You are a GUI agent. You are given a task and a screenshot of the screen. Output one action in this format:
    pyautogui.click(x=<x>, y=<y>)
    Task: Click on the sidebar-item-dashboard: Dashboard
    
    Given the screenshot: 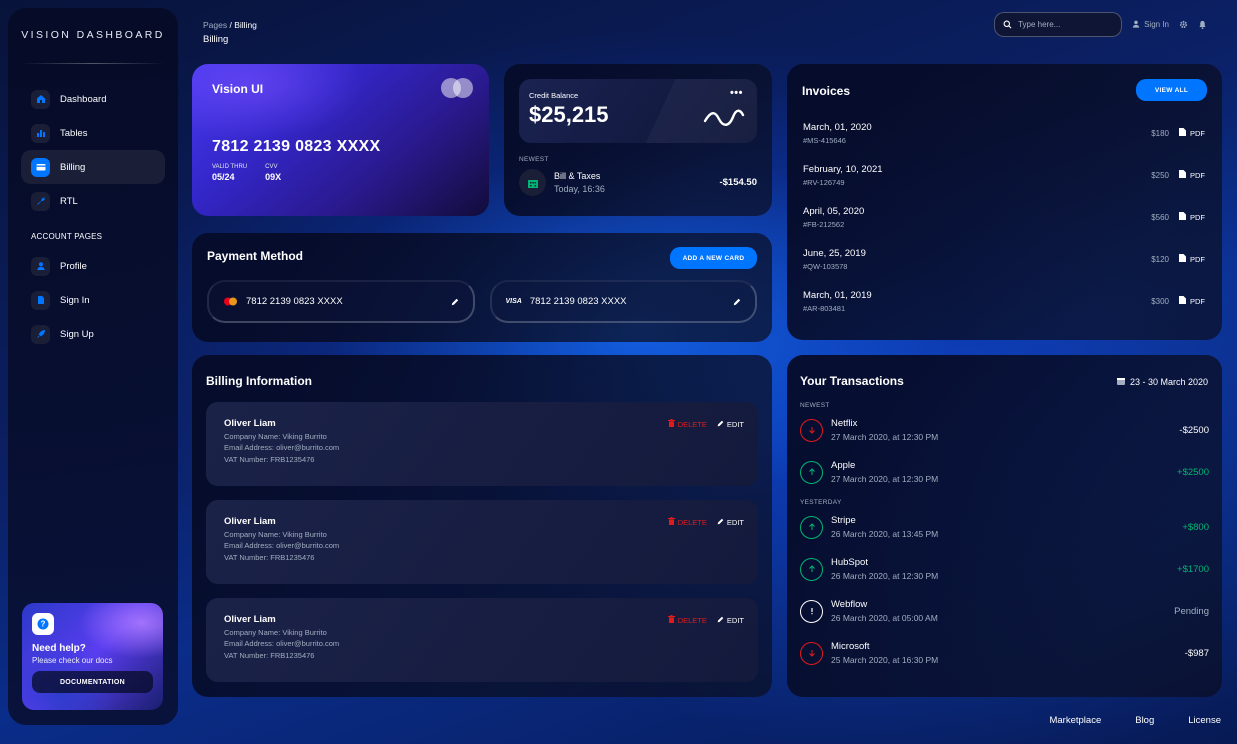 What is the action you would take?
    pyautogui.click(x=93, y=99)
    